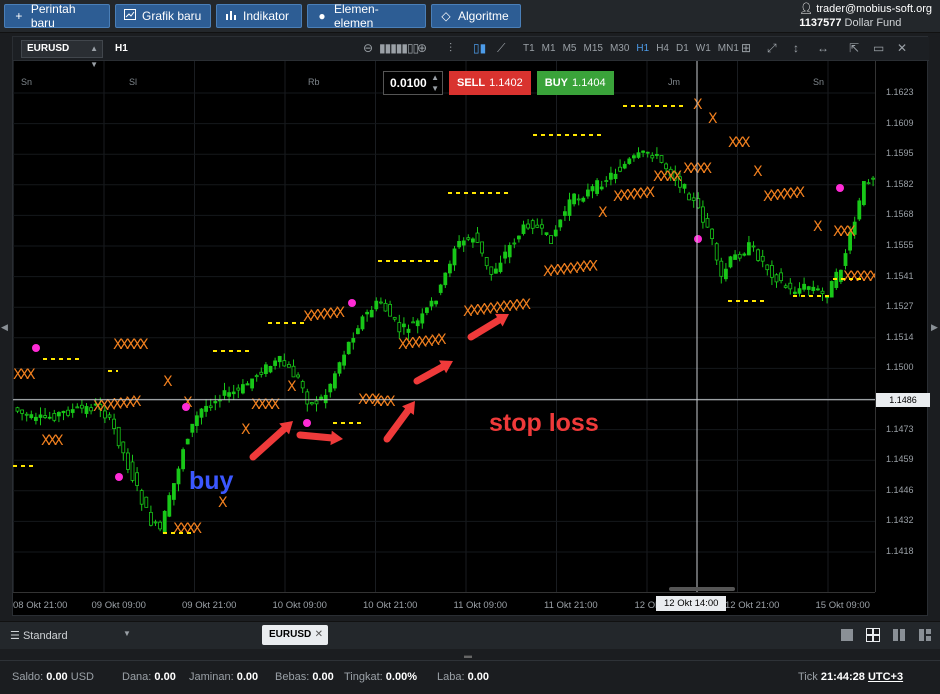 Image resolution: width=940 pixels, height=694 pixels. What do you see at coordinates (935, 329) in the screenshot?
I see `right-panel-toggle-icon: ▶` at bounding box center [935, 329].